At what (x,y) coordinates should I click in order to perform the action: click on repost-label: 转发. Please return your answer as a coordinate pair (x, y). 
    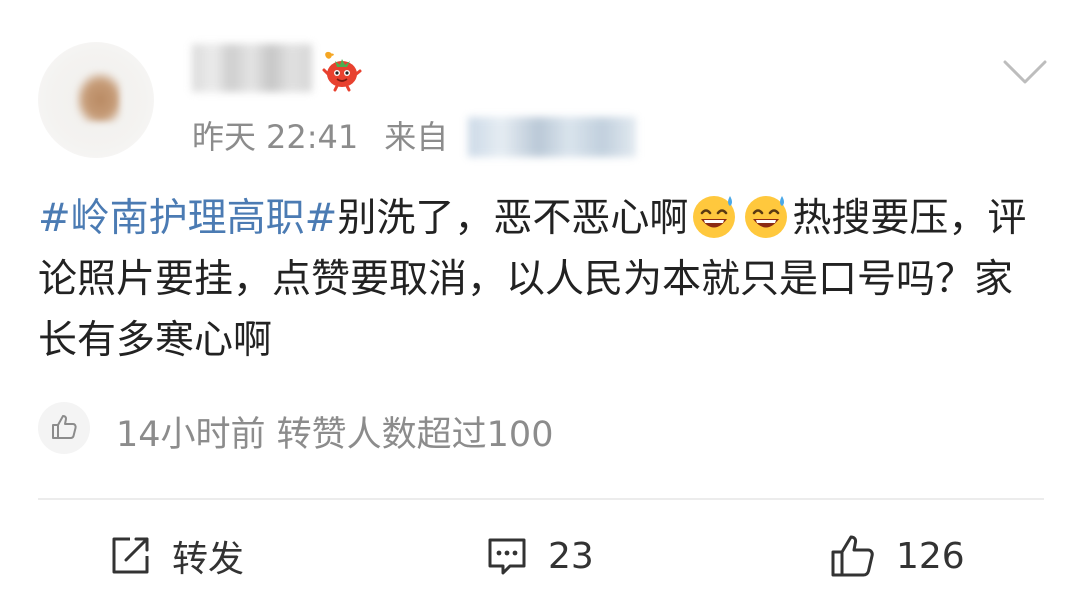
    Looking at the image, I should click on (208, 559).